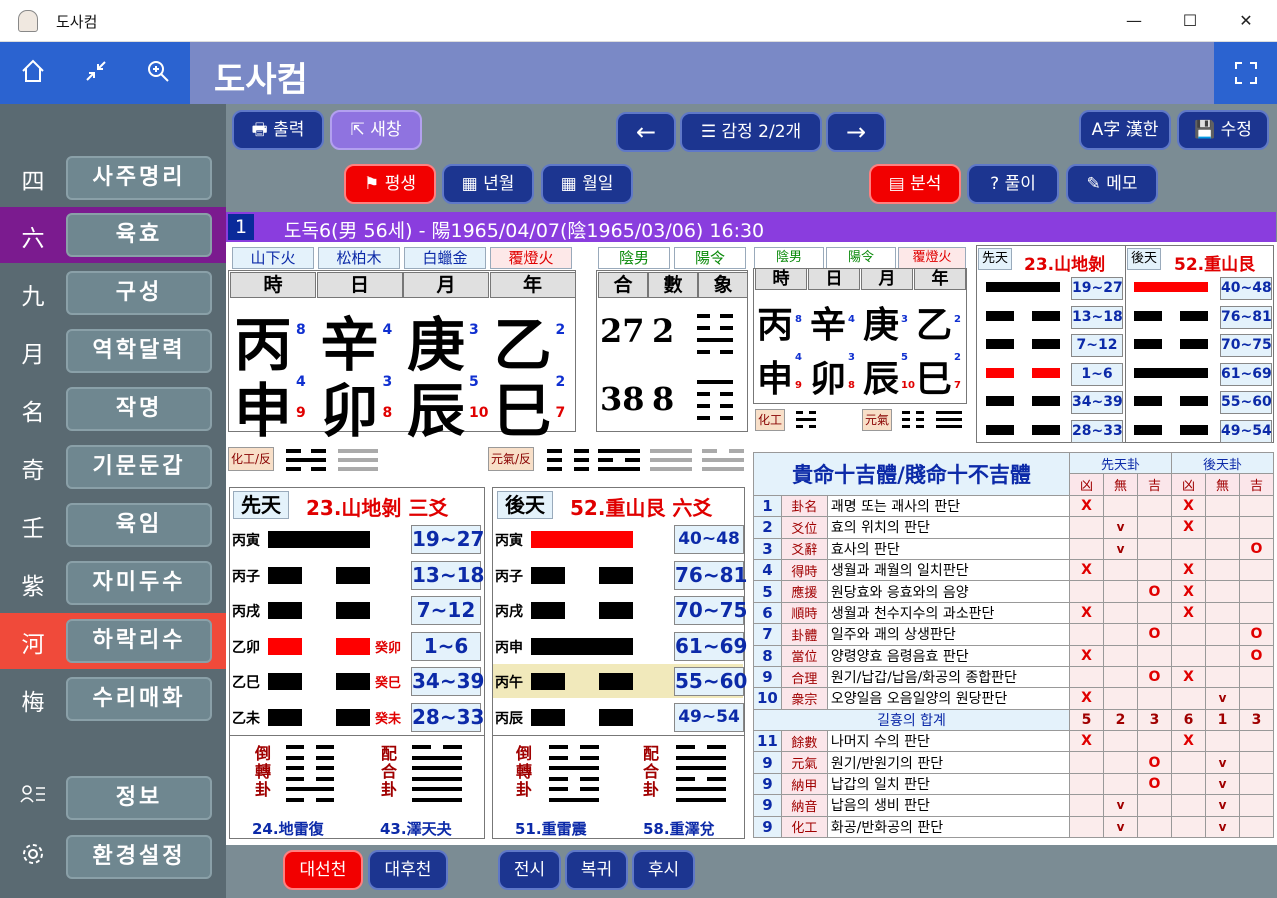  I want to click on judge-sum: 6, so click(1188, 720).